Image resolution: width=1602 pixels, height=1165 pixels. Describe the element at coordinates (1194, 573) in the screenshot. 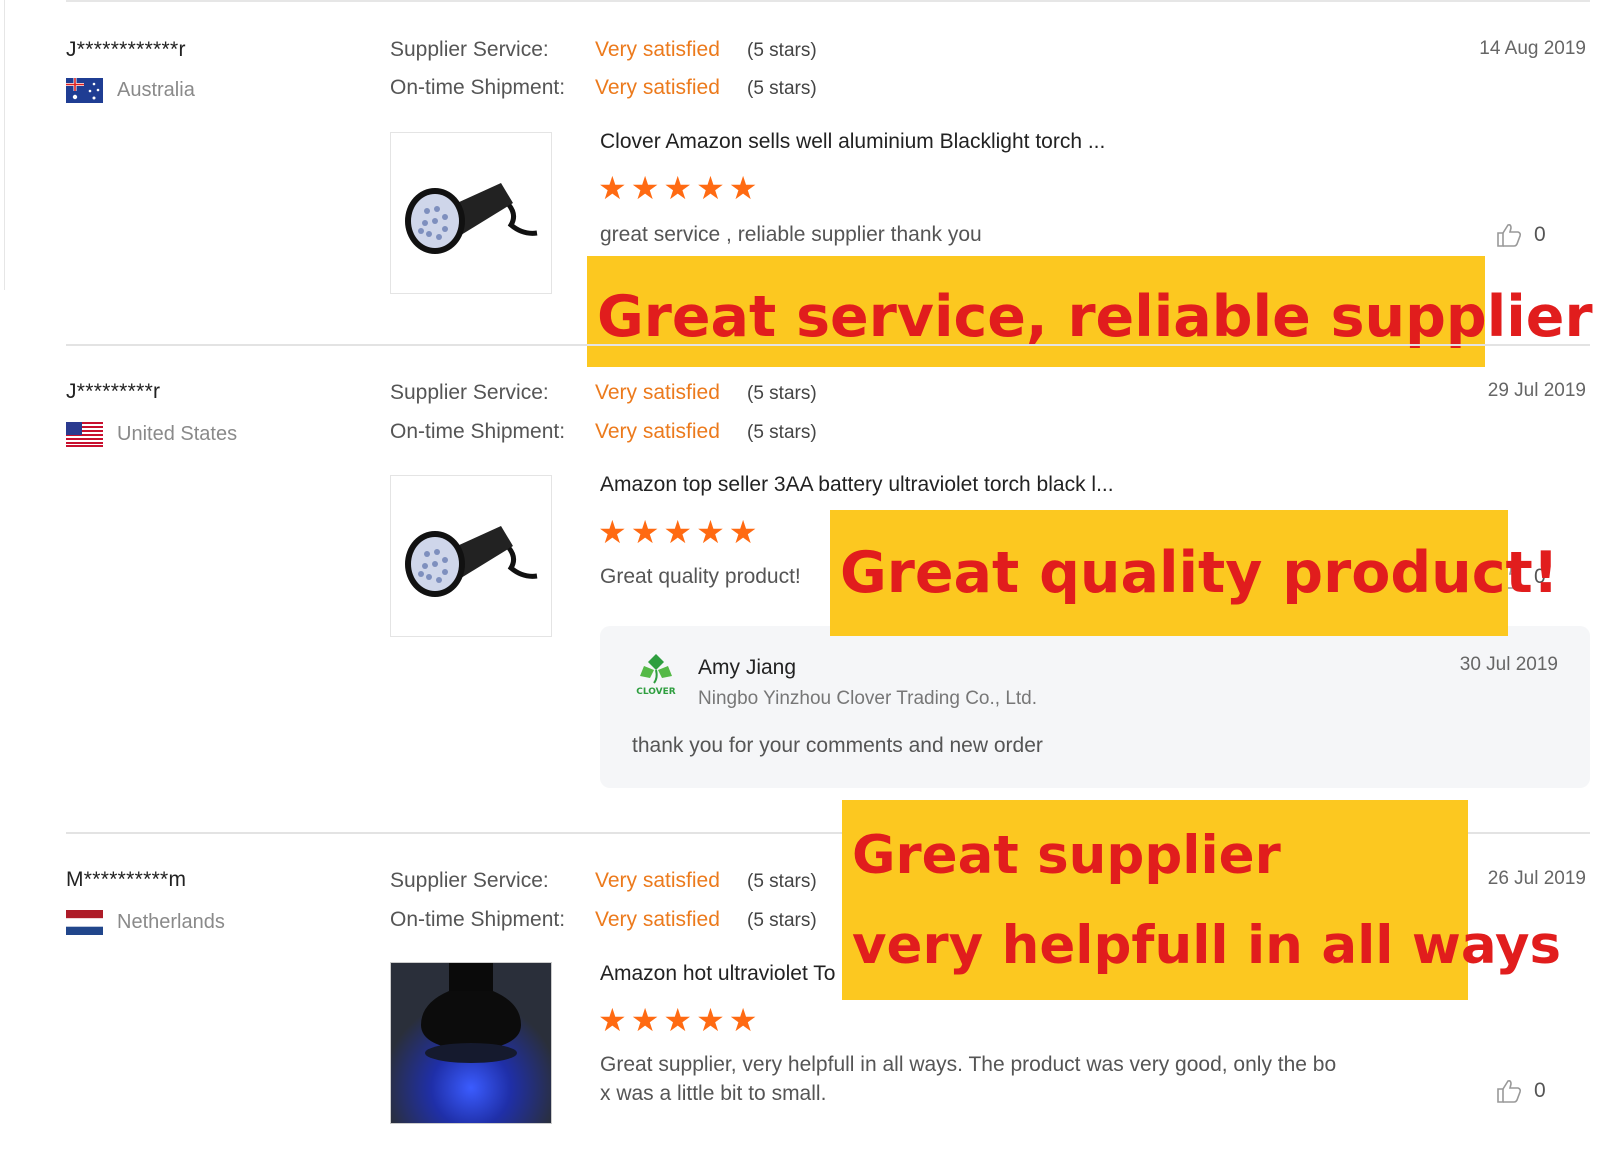

I see `highlight-banner: Great quality product!` at that location.